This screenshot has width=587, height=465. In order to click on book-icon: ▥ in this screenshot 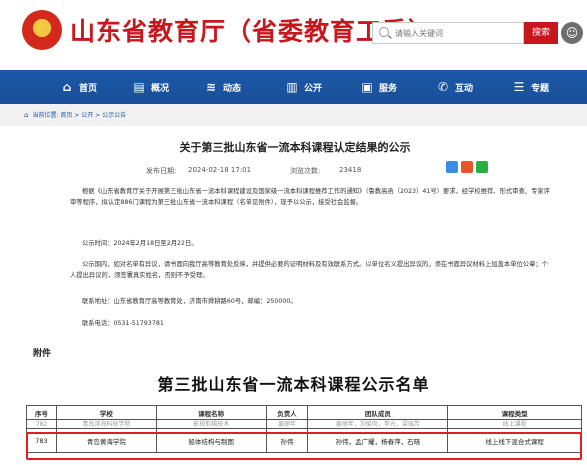, I will do `click(292, 87)`.